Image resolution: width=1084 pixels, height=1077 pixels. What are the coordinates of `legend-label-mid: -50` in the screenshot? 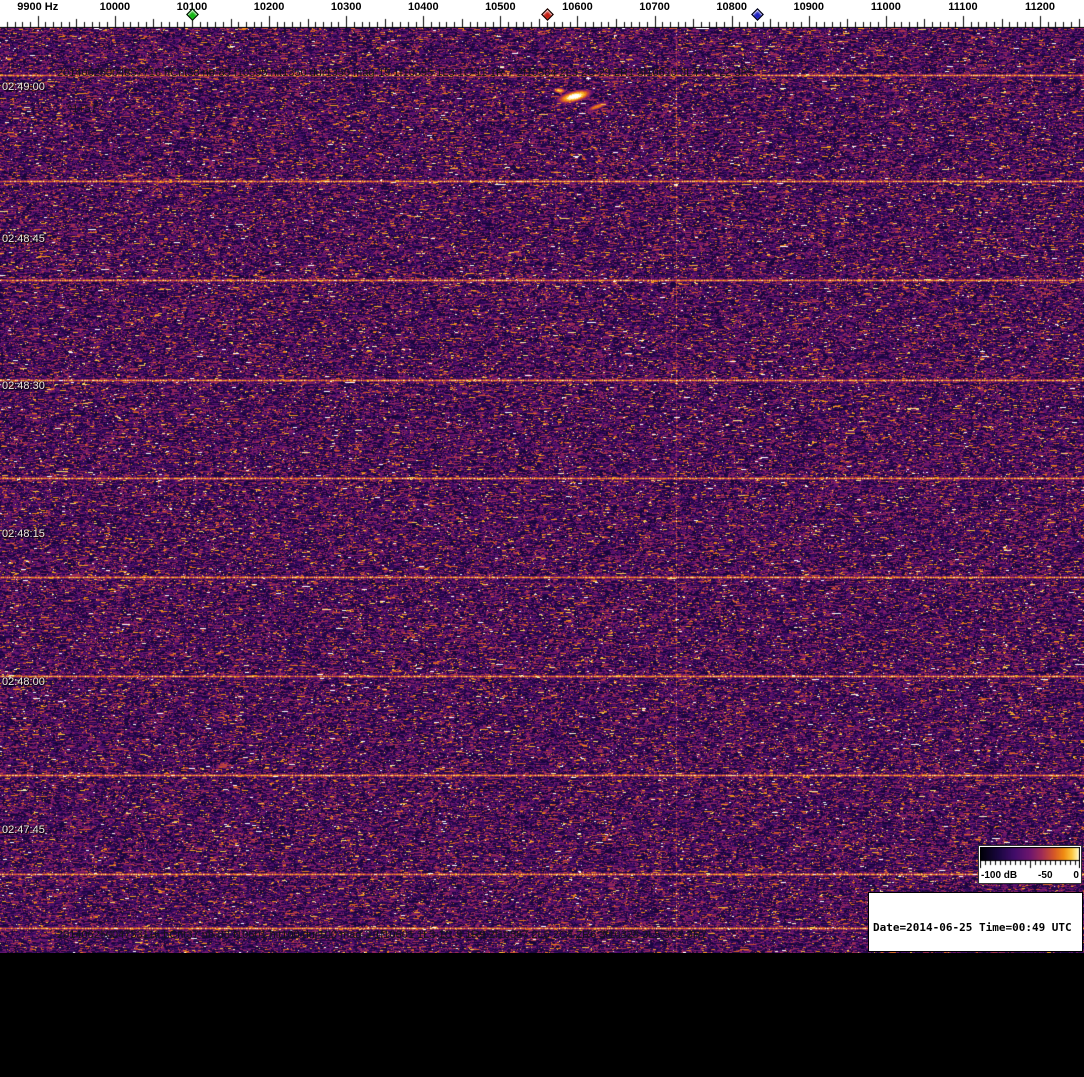 It's located at (1045, 875).